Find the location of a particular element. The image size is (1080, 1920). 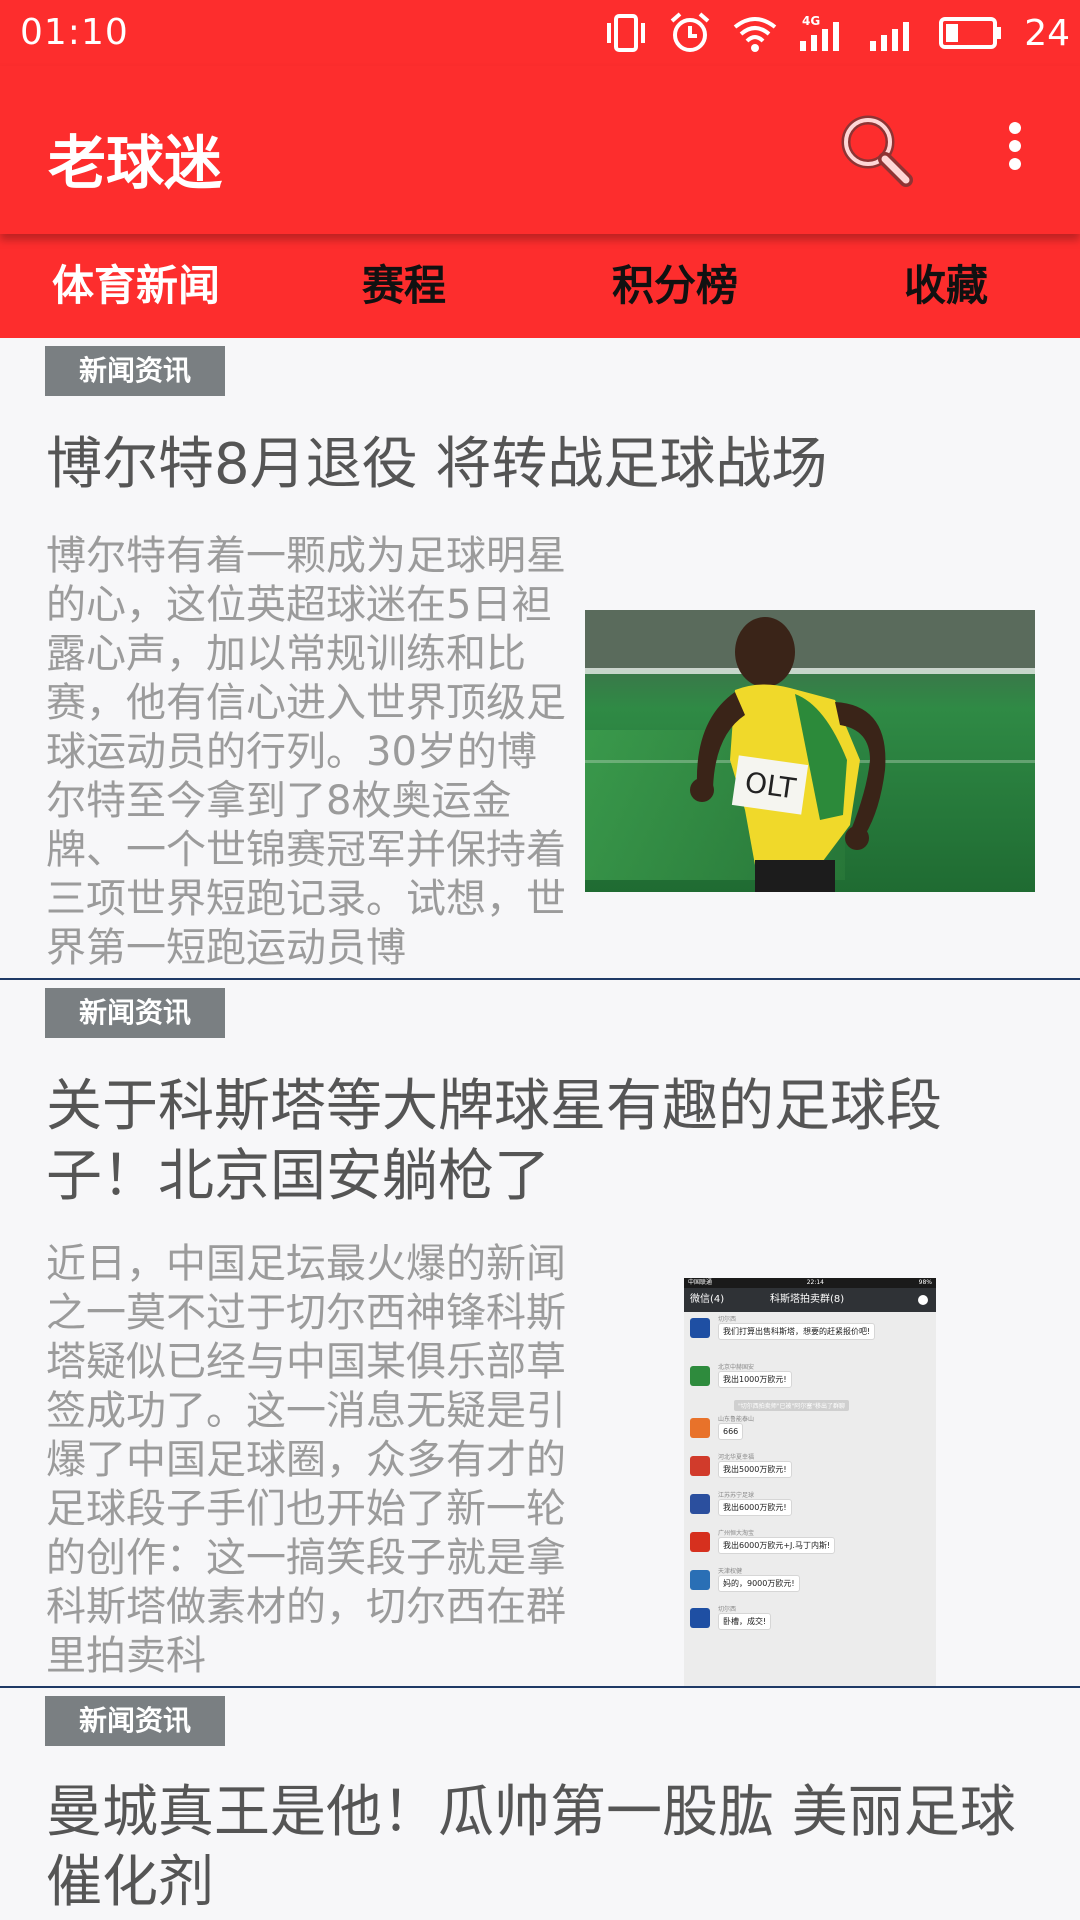

wifi-icon is located at coordinates (755, 34).